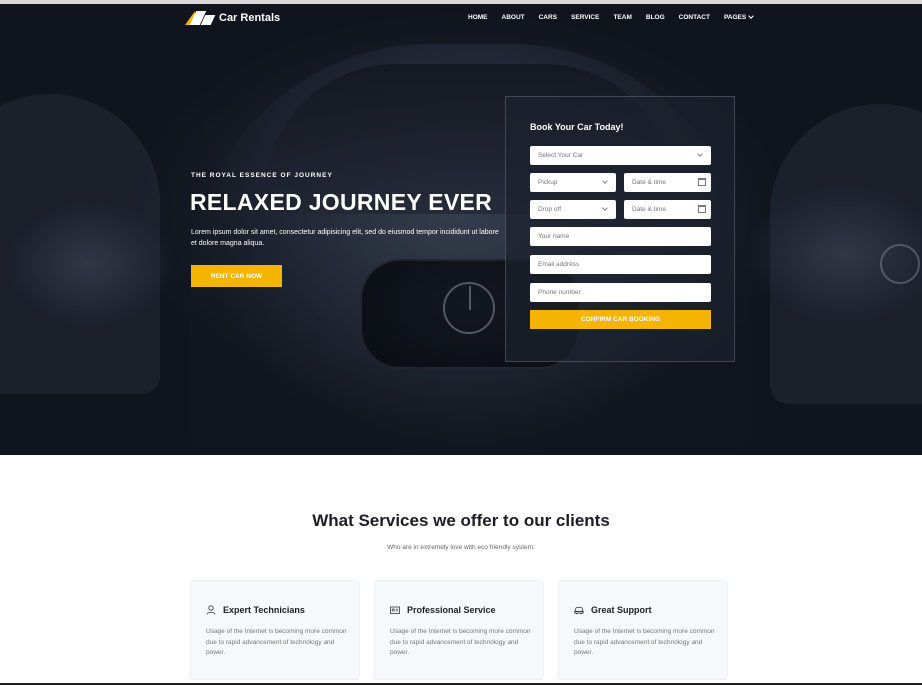 This screenshot has height=685, width=922. Describe the element at coordinates (395, 610) in the screenshot. I see `id-card-icon` at that location.